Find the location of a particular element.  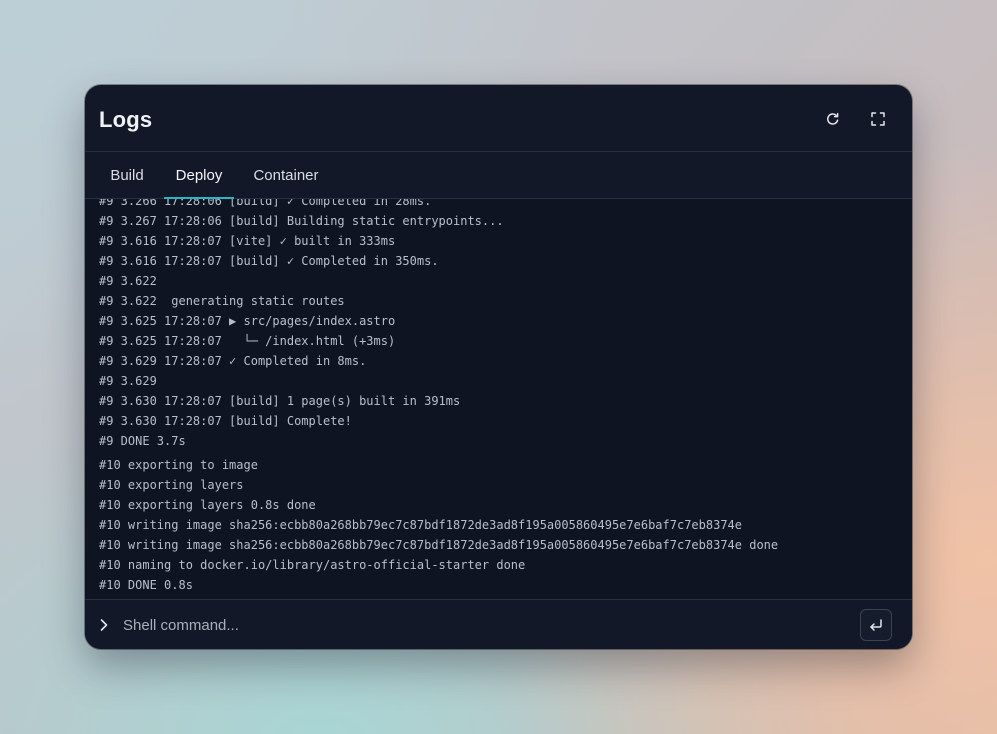

expand-icon is located at coordinates (878, 119).